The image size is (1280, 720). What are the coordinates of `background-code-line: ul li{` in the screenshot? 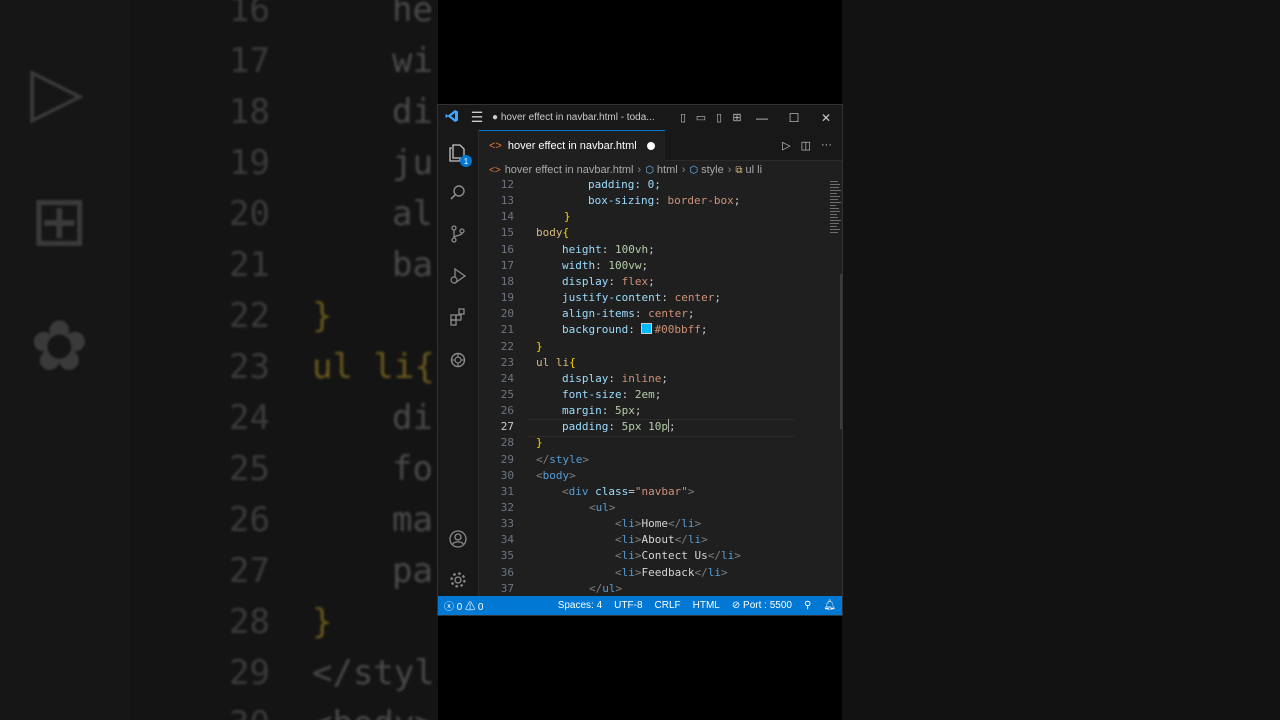 It's located at (373, 367).